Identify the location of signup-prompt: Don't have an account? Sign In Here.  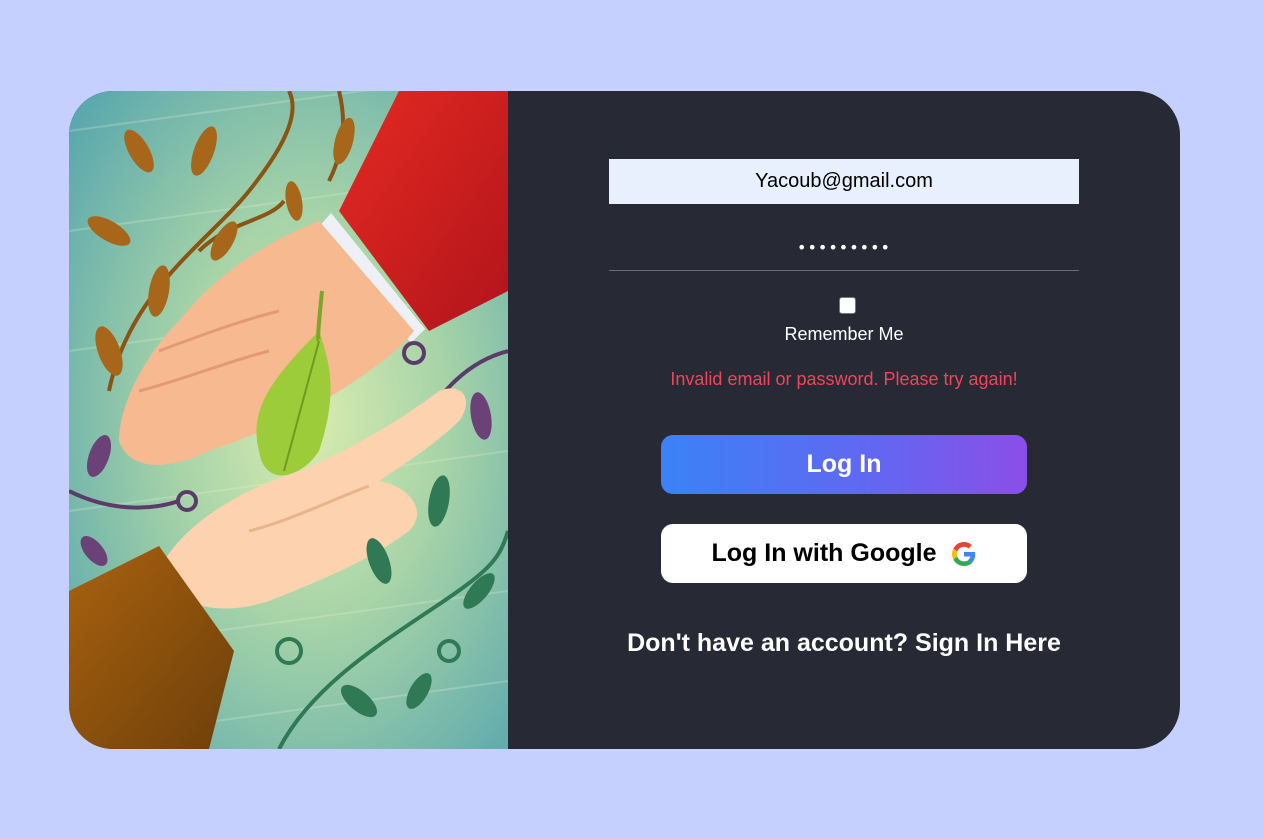
(844, 643).